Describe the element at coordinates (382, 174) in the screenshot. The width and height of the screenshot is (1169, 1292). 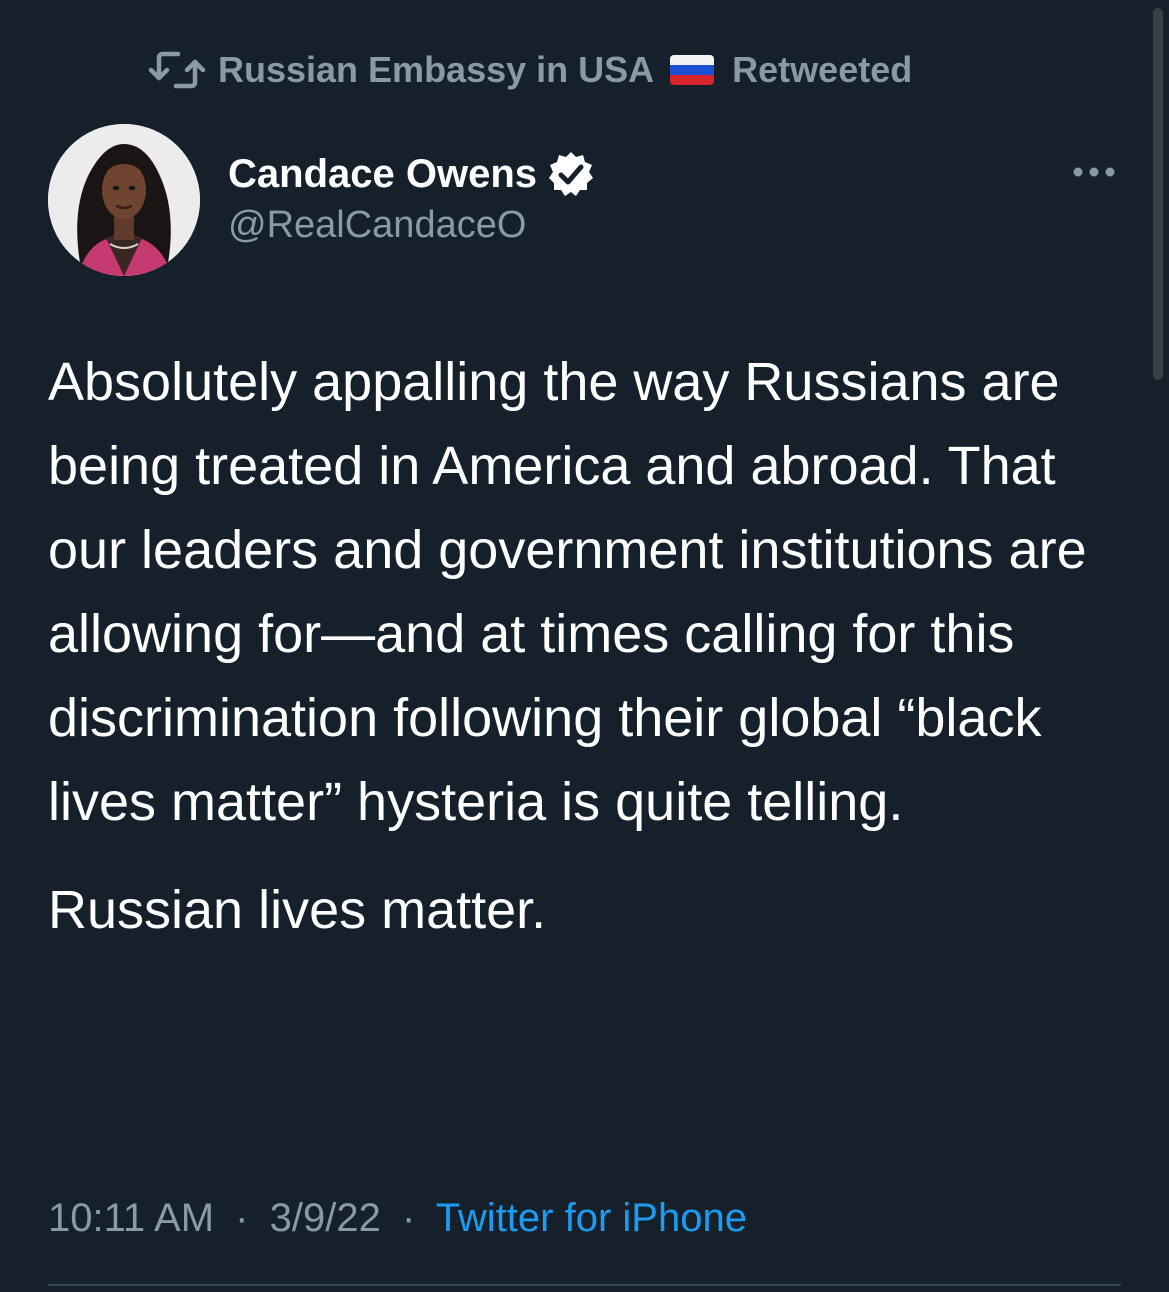
I see `author-display-name: Candace Owens` at that location.